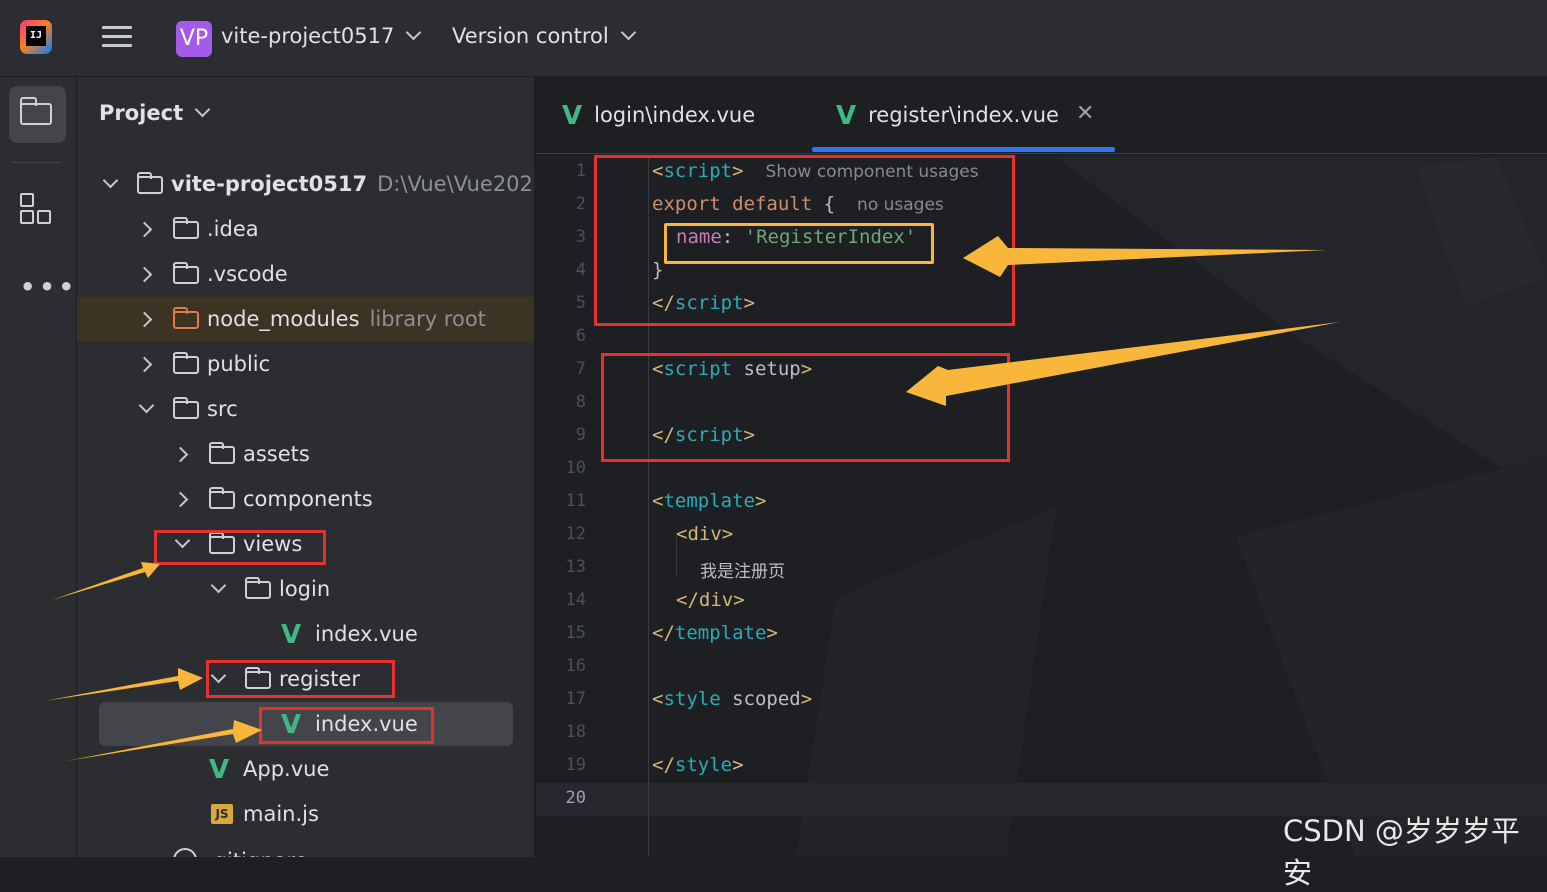 This screenshot has height=892, width=1547. Describe the element at coordinates (286, 769) in the screenshot. I see `tree-item-label: App.vue` at that location.